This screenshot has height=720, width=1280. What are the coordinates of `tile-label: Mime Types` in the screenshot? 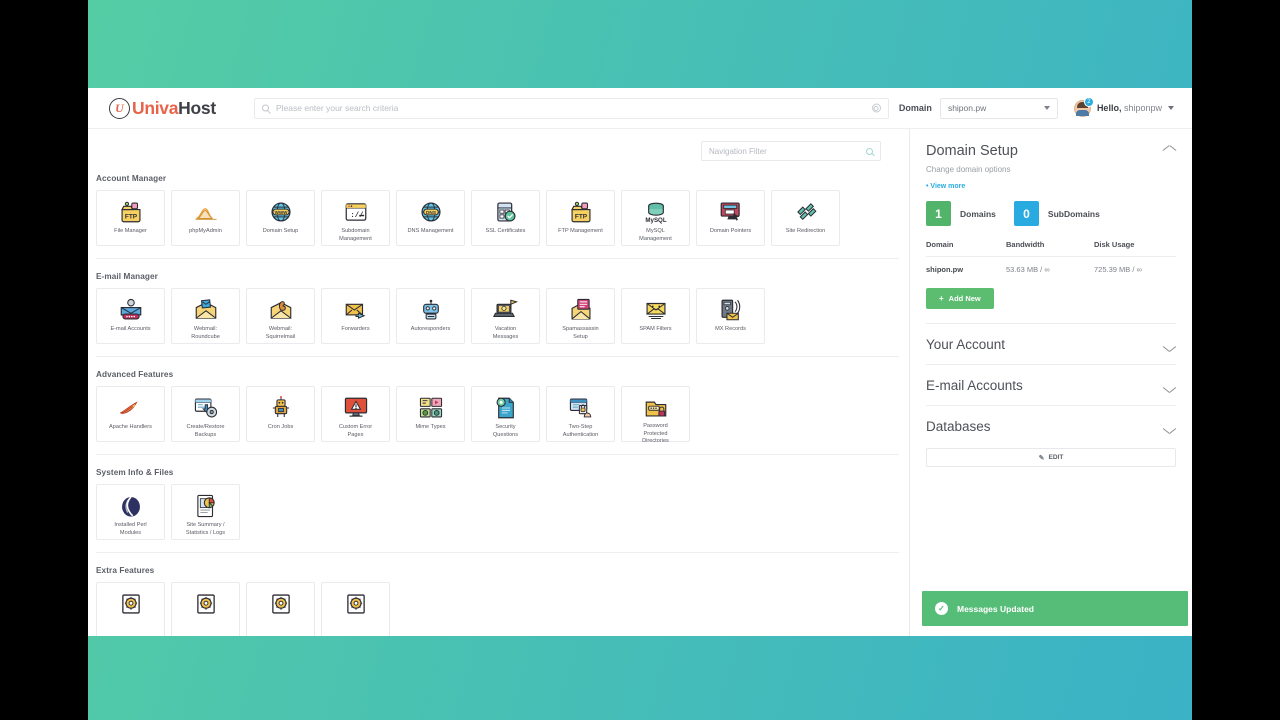 It's located at (430, 427).